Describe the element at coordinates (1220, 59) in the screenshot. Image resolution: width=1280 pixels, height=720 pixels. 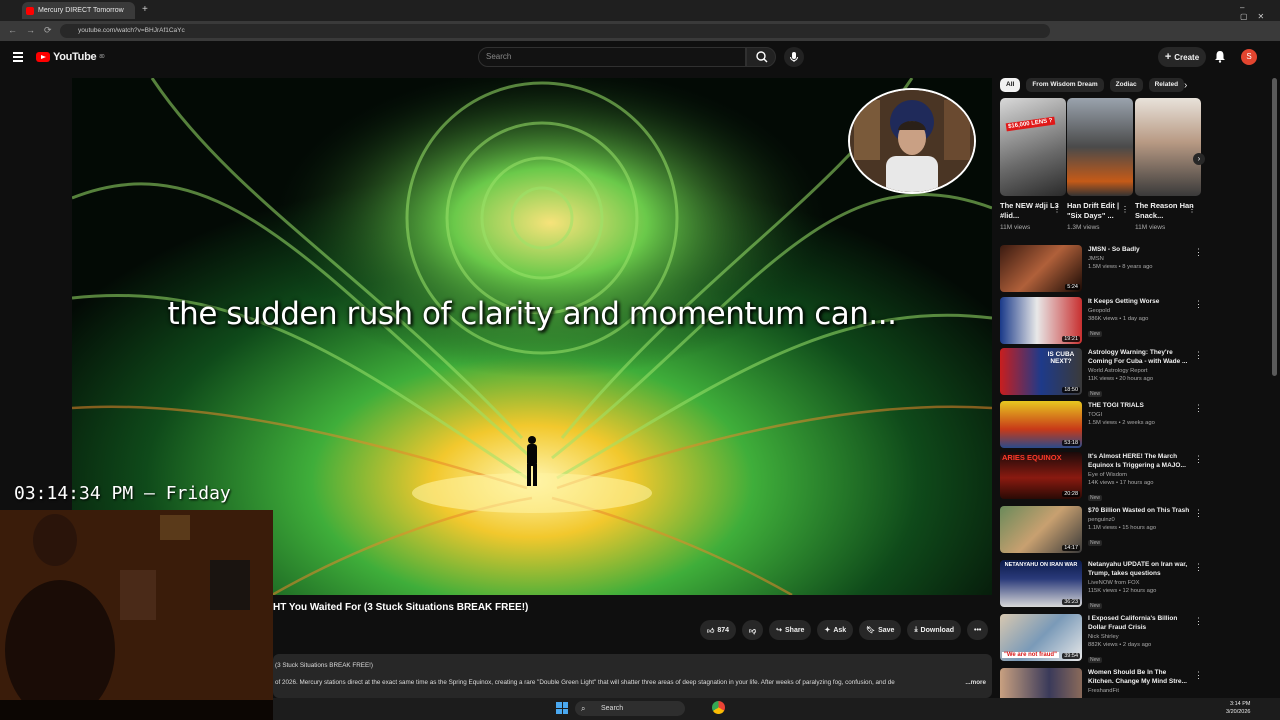
I see `notifications-bell-icon` at that location.